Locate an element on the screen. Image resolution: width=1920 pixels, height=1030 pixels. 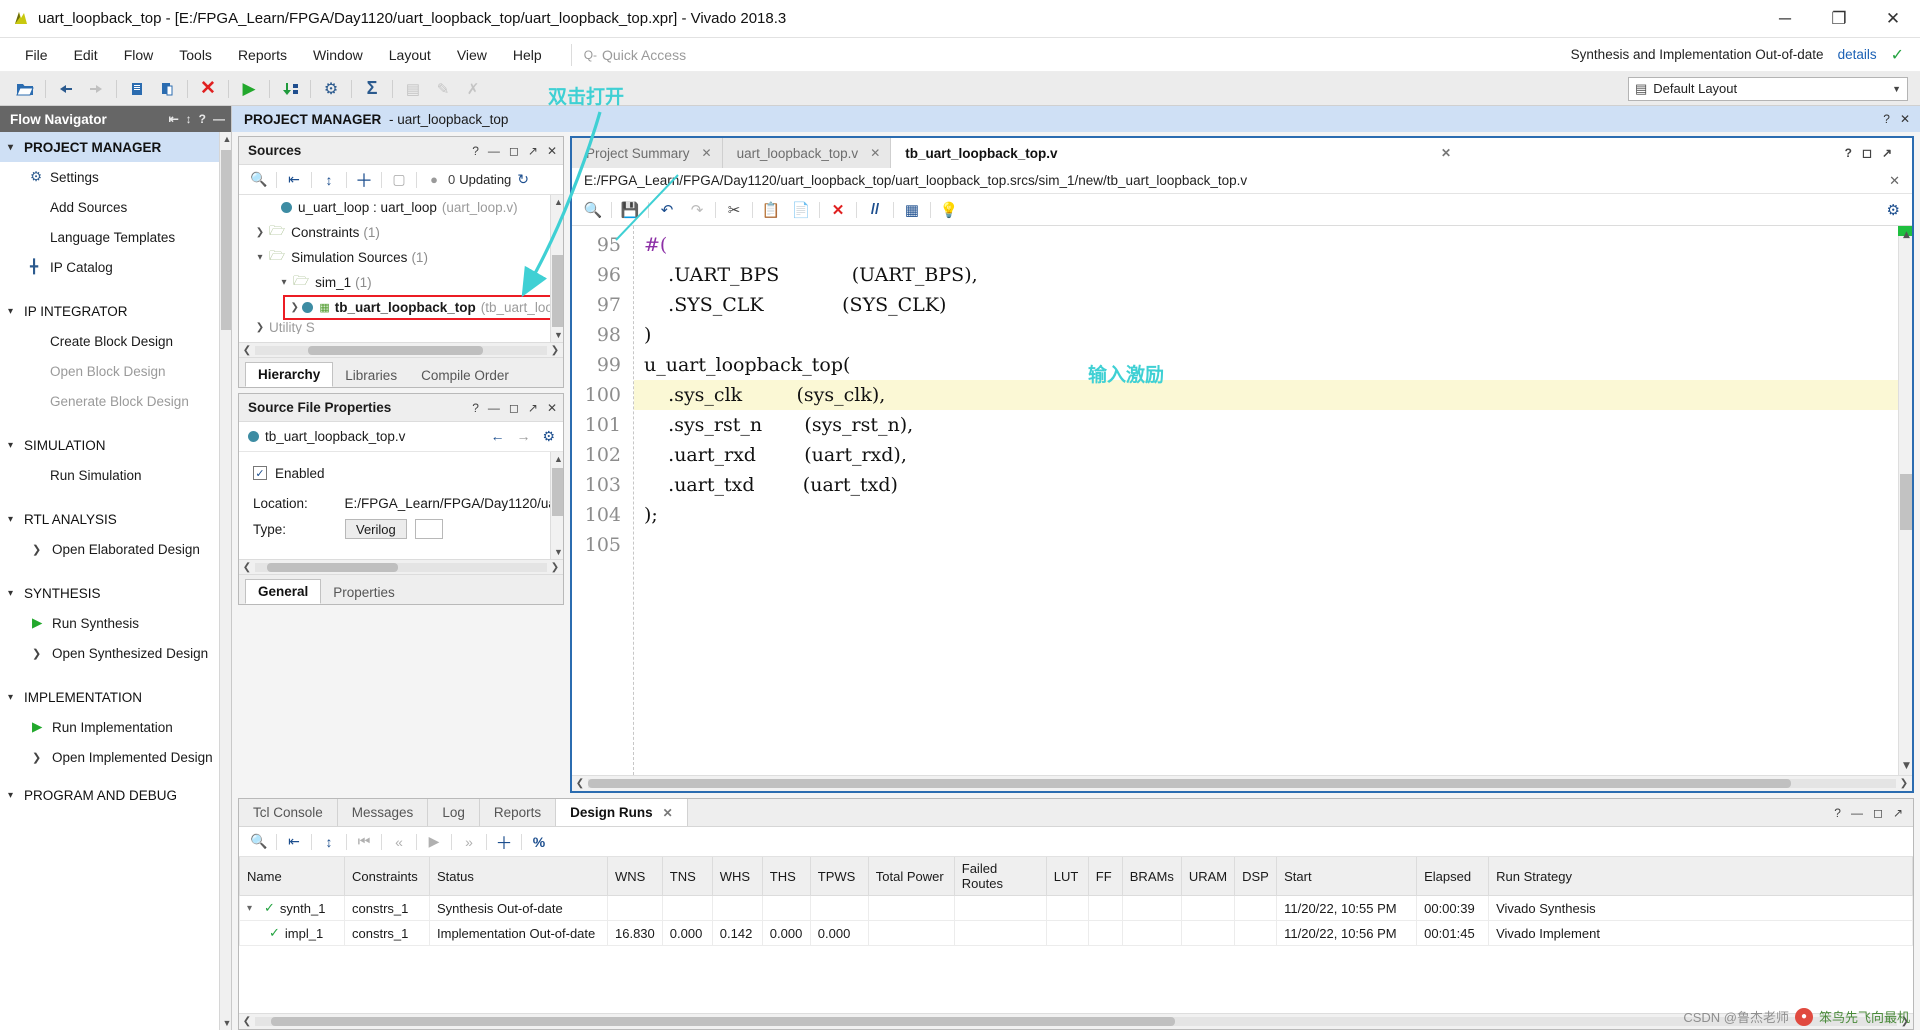
minimize-icon: — is located at coordinates (494, 151).